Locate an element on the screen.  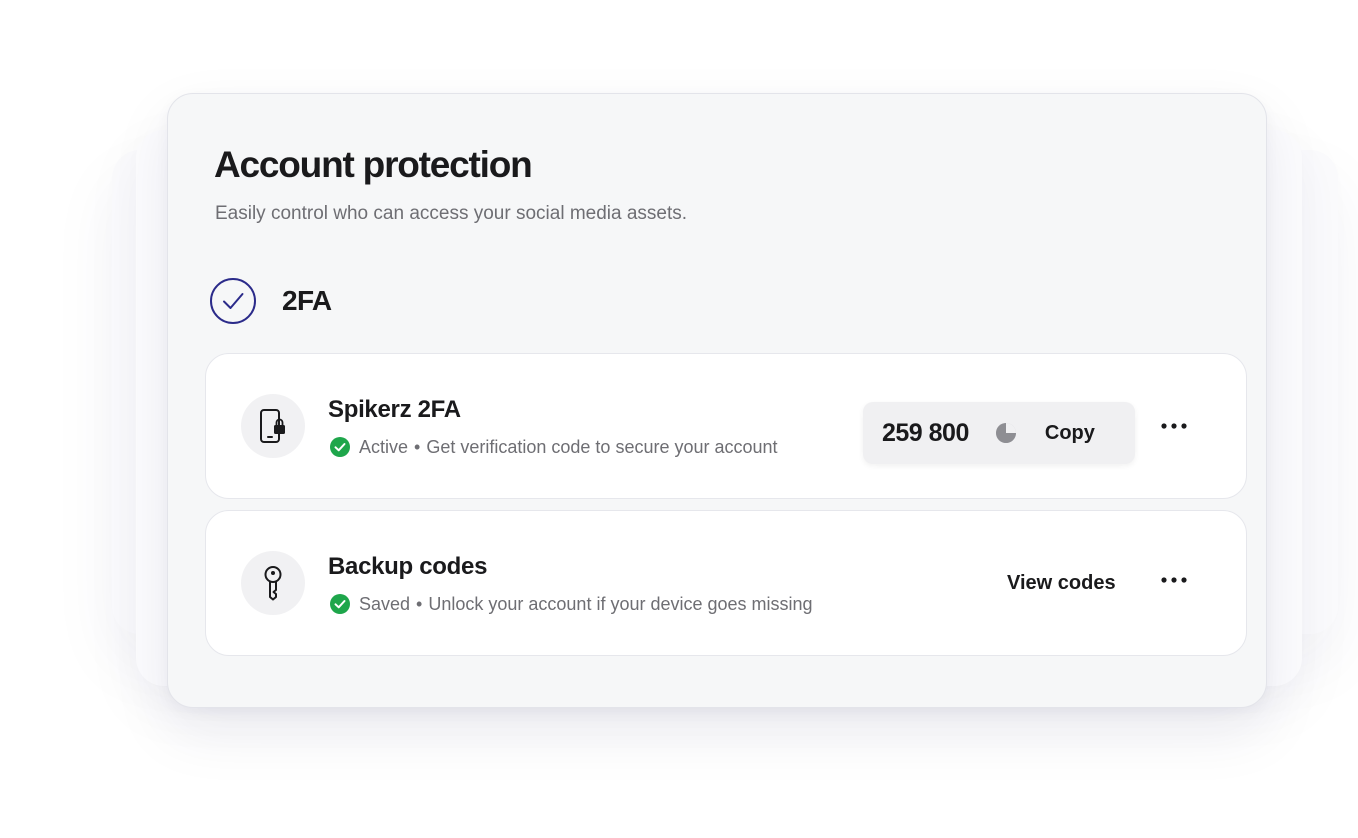
view-codes-button: View codes is located at coordinates (1061, 583).